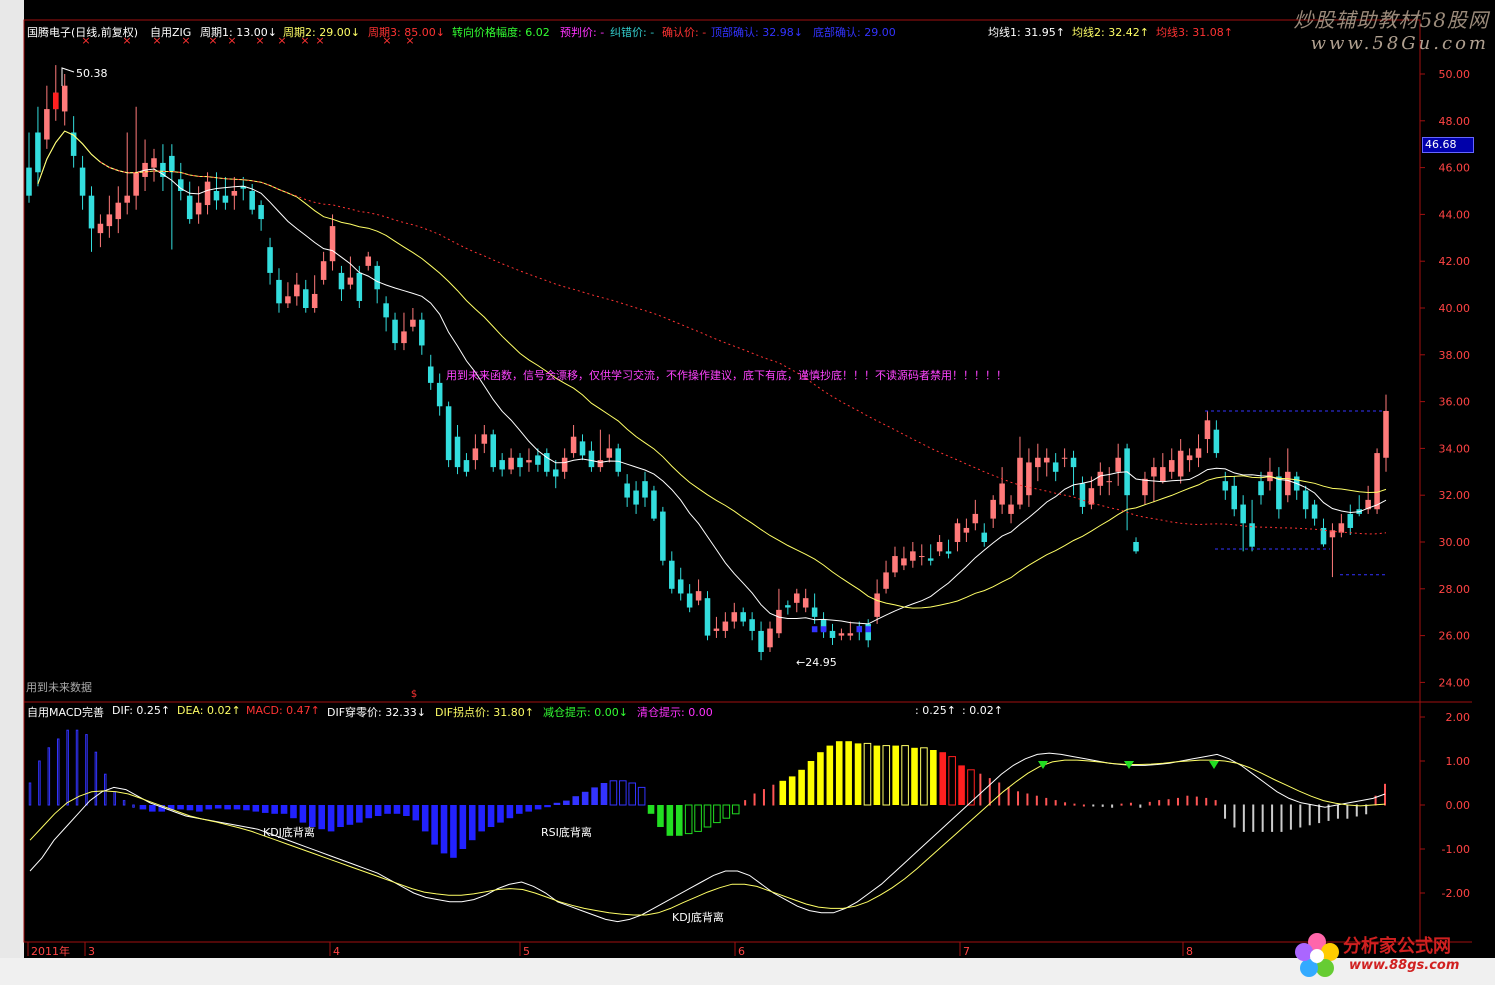 The width and height of the screenshot is (1495, 985). Describe the element at coordinates (675, 712) in the screenshot. I see `macd-value-6: 清仓提示: 0.00` at that location.